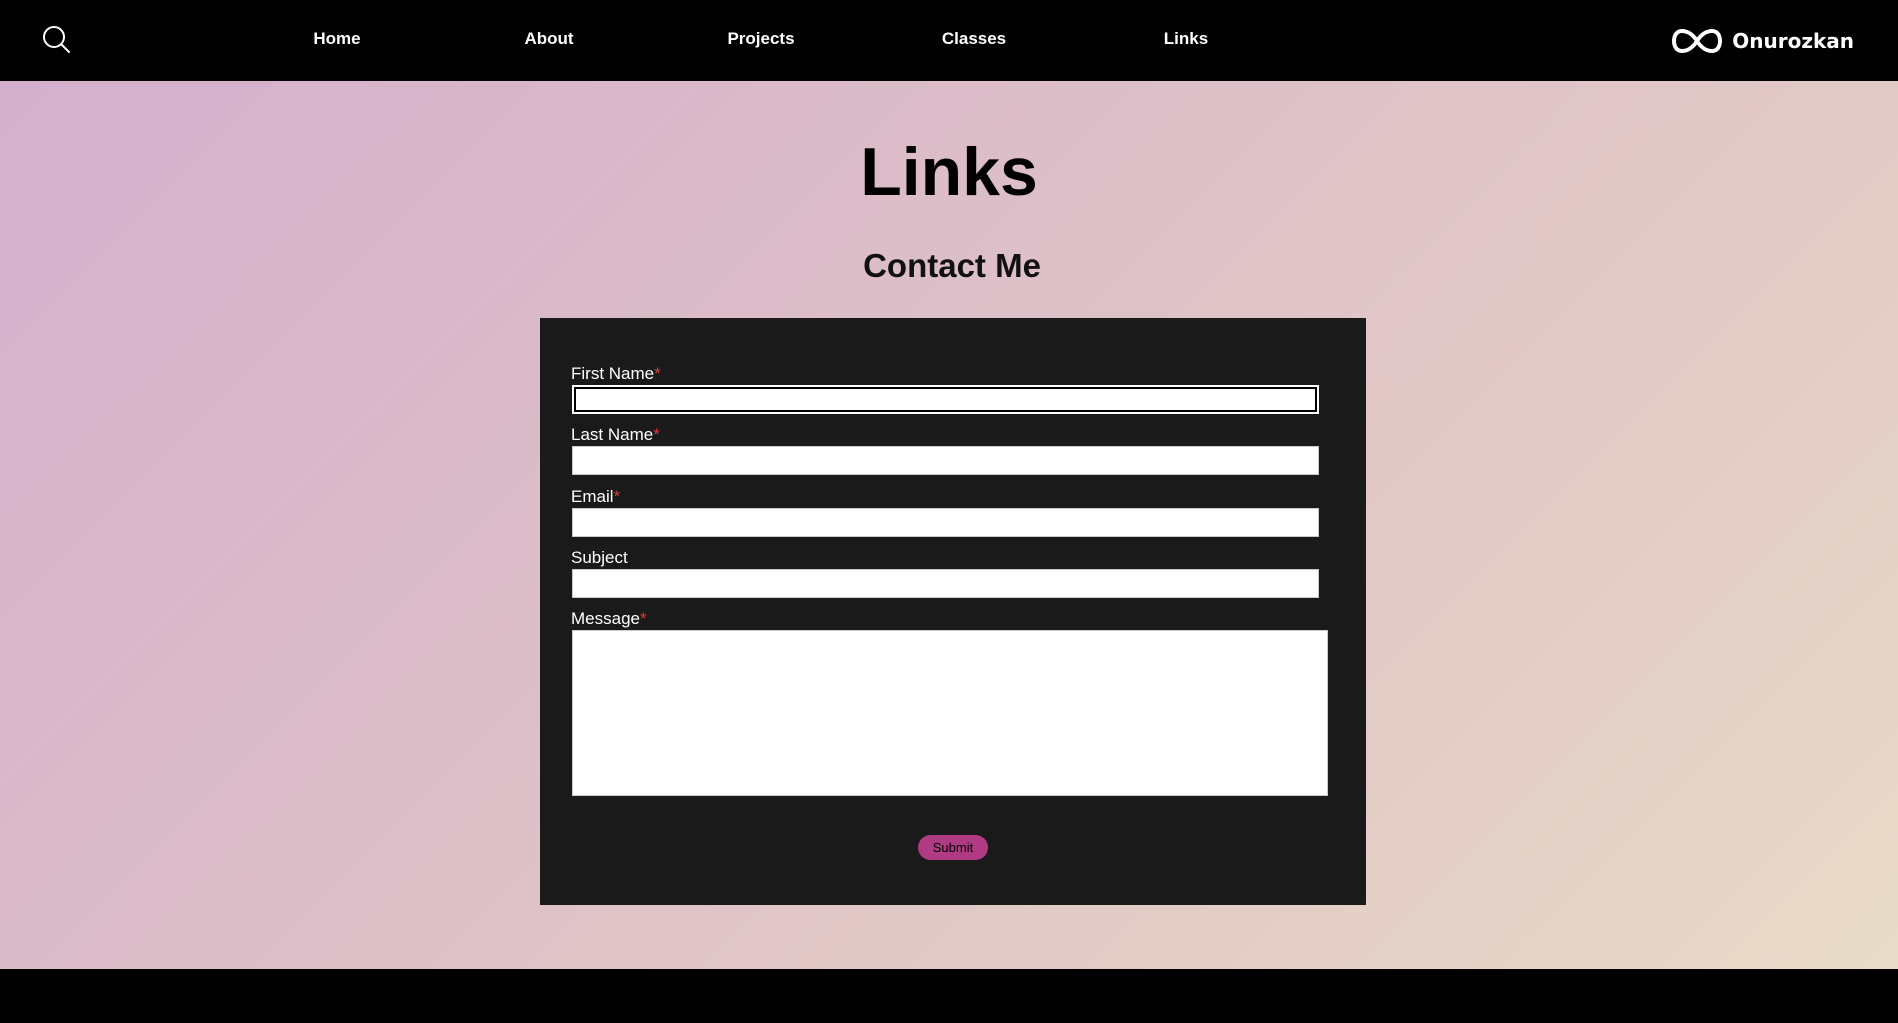 This screenshot has width=1898, height=1023. I want to click on last-name-input, so click(945, 460).